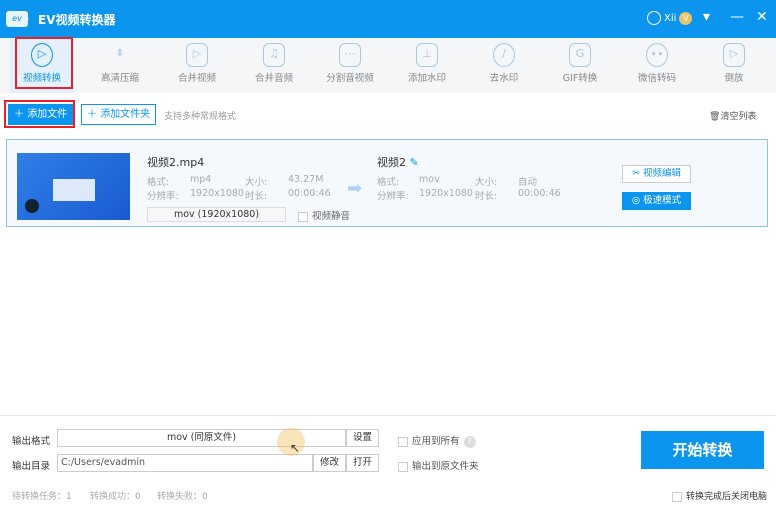 This screenshot has height=506, width=776. Describe the element at coordinates (31, 441) in the screenshot. I see `output-format-label: 输出格式` at that location.